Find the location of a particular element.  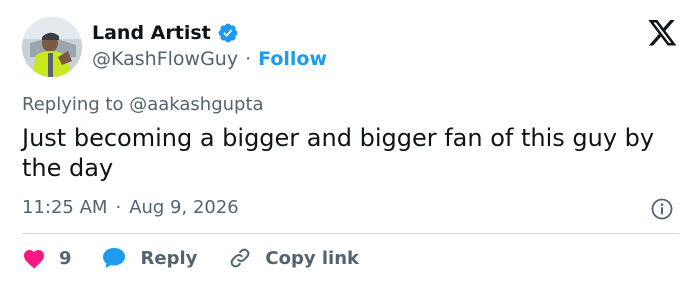

divider is located at coordinates (350, 233).